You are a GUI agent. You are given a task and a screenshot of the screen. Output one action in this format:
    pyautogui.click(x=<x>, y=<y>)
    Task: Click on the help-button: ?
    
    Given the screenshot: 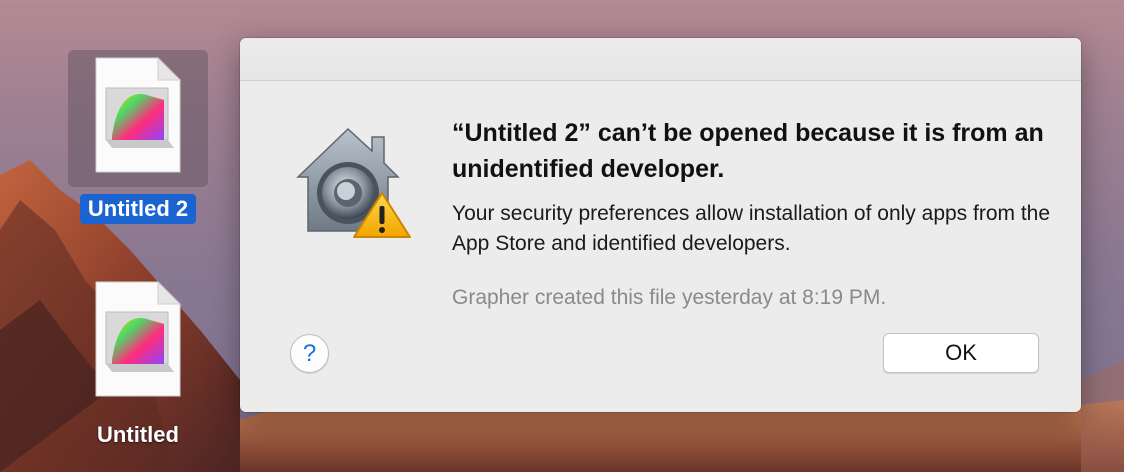 What is the action you would take?
    pyautogui.click(x=309, y=353)
    